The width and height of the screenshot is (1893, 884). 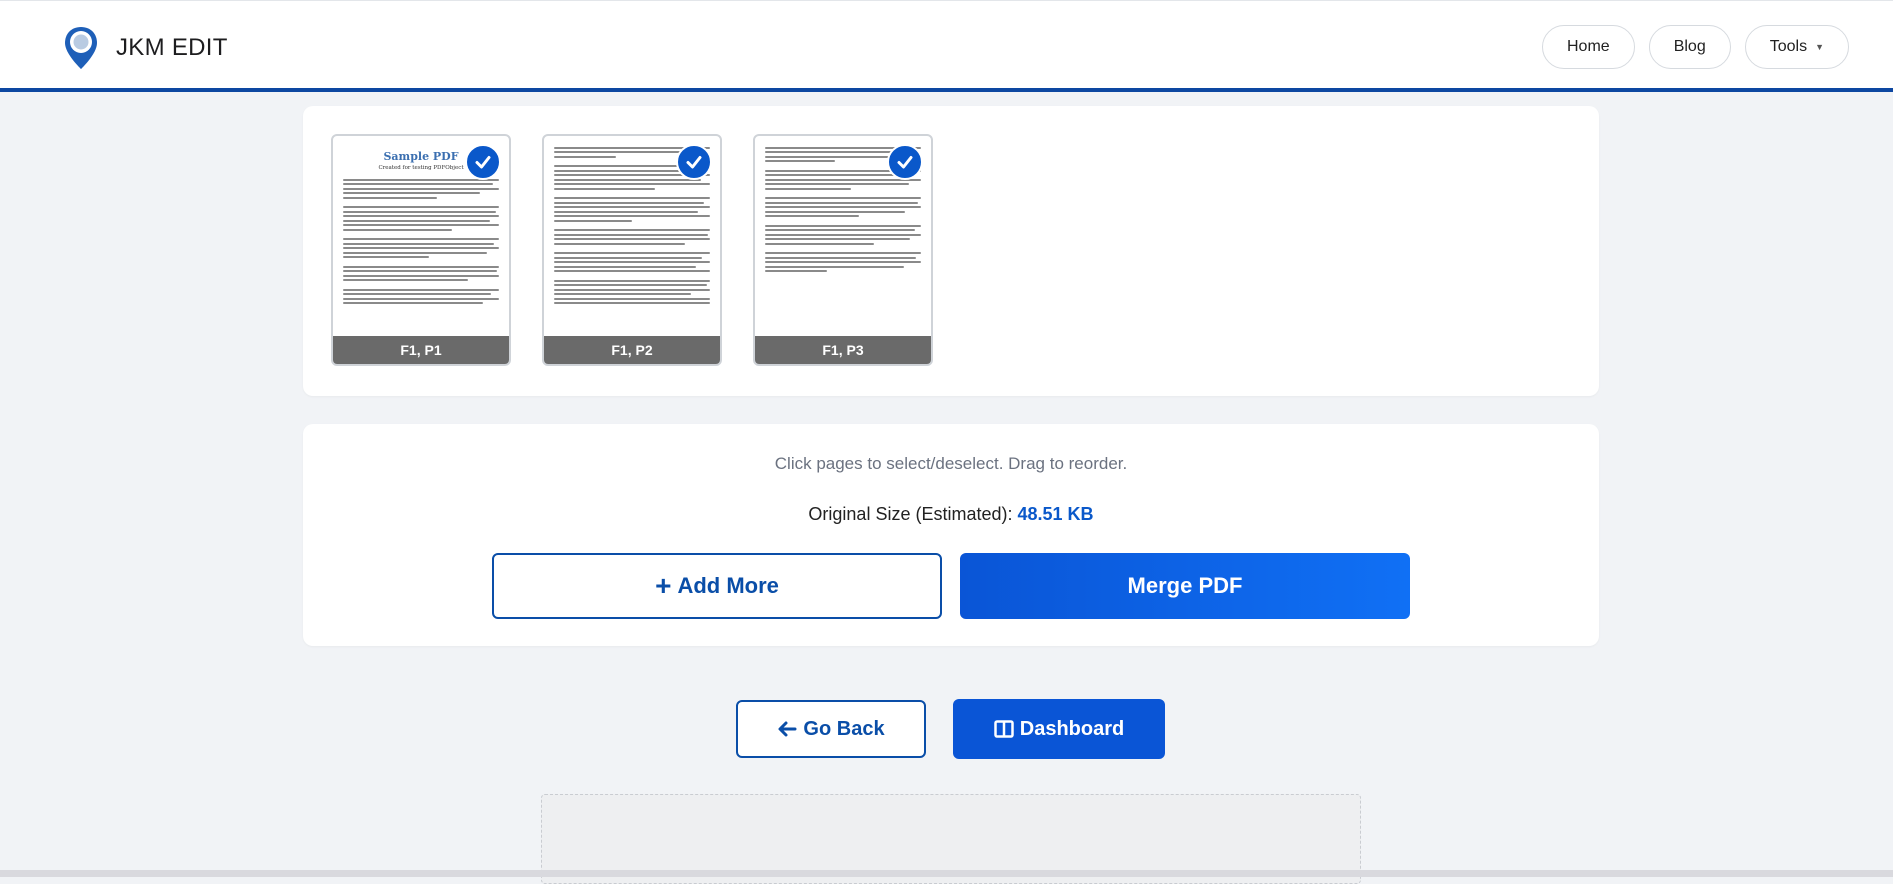 I want to click on bottom-strip, so click(x=946, y=873).